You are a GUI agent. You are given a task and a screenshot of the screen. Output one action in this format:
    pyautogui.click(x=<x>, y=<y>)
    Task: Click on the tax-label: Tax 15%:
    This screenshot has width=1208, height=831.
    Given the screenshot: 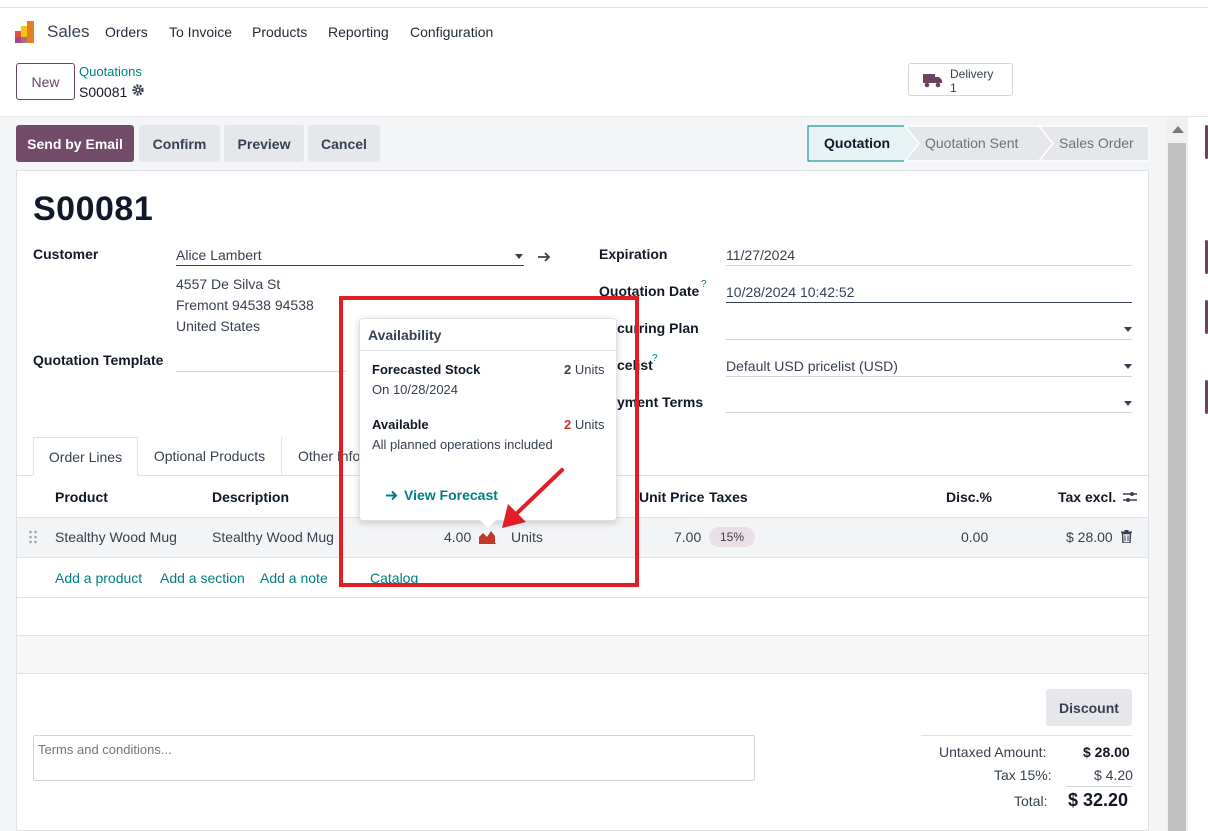 What is the action you would take?
    pyautogui.click(x=1023, y=775)
    